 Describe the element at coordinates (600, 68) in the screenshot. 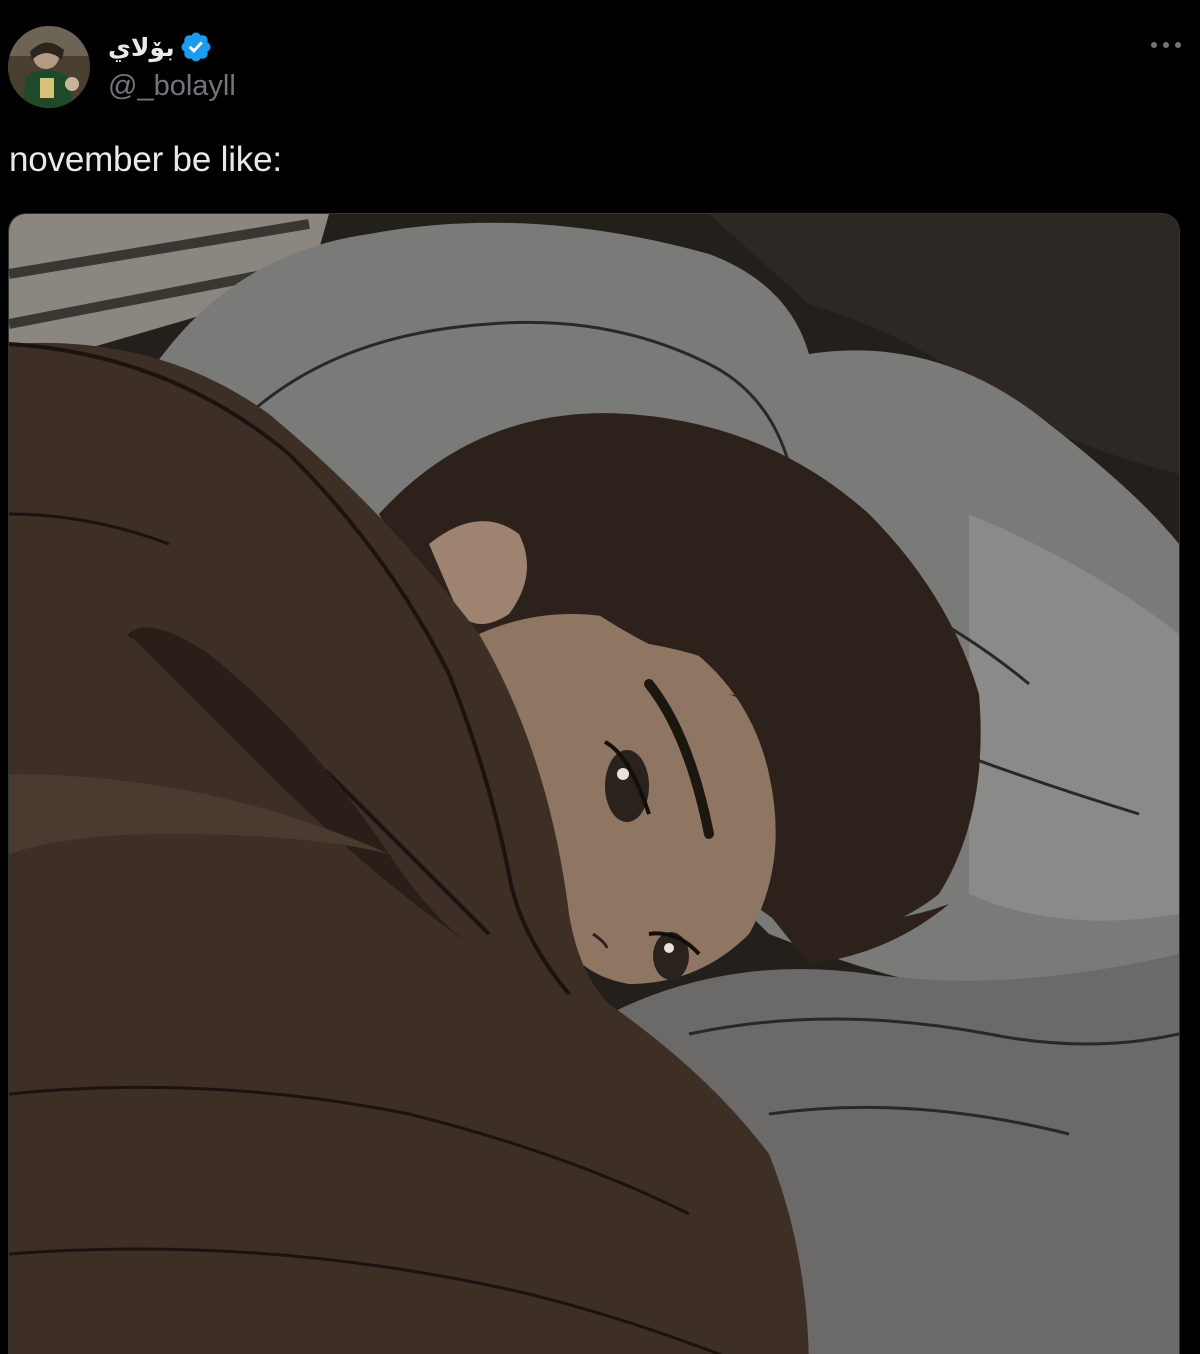

I see `tweet-header: بۆلاي @_bolayll` at that location.